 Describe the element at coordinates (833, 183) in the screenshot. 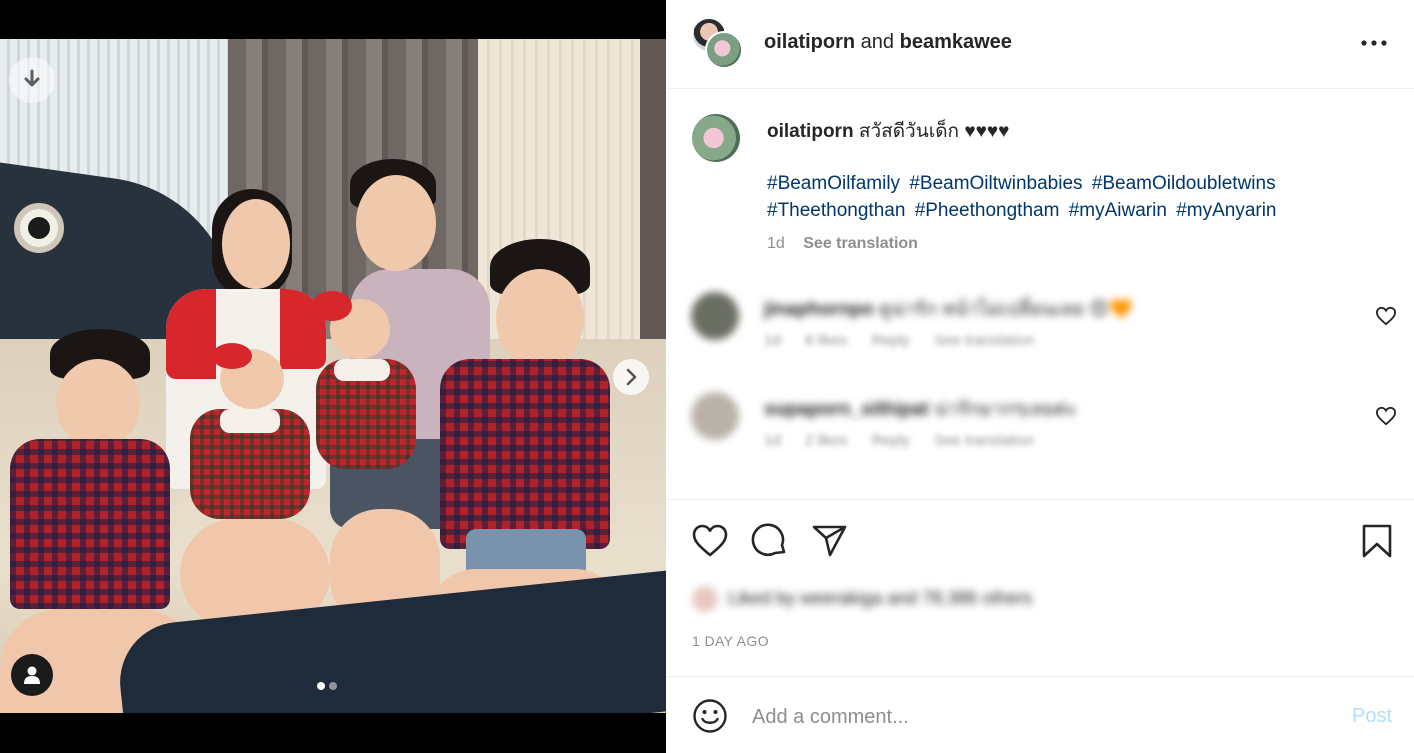

I see `hashtag-link: #BeamOilfamily` at that location.